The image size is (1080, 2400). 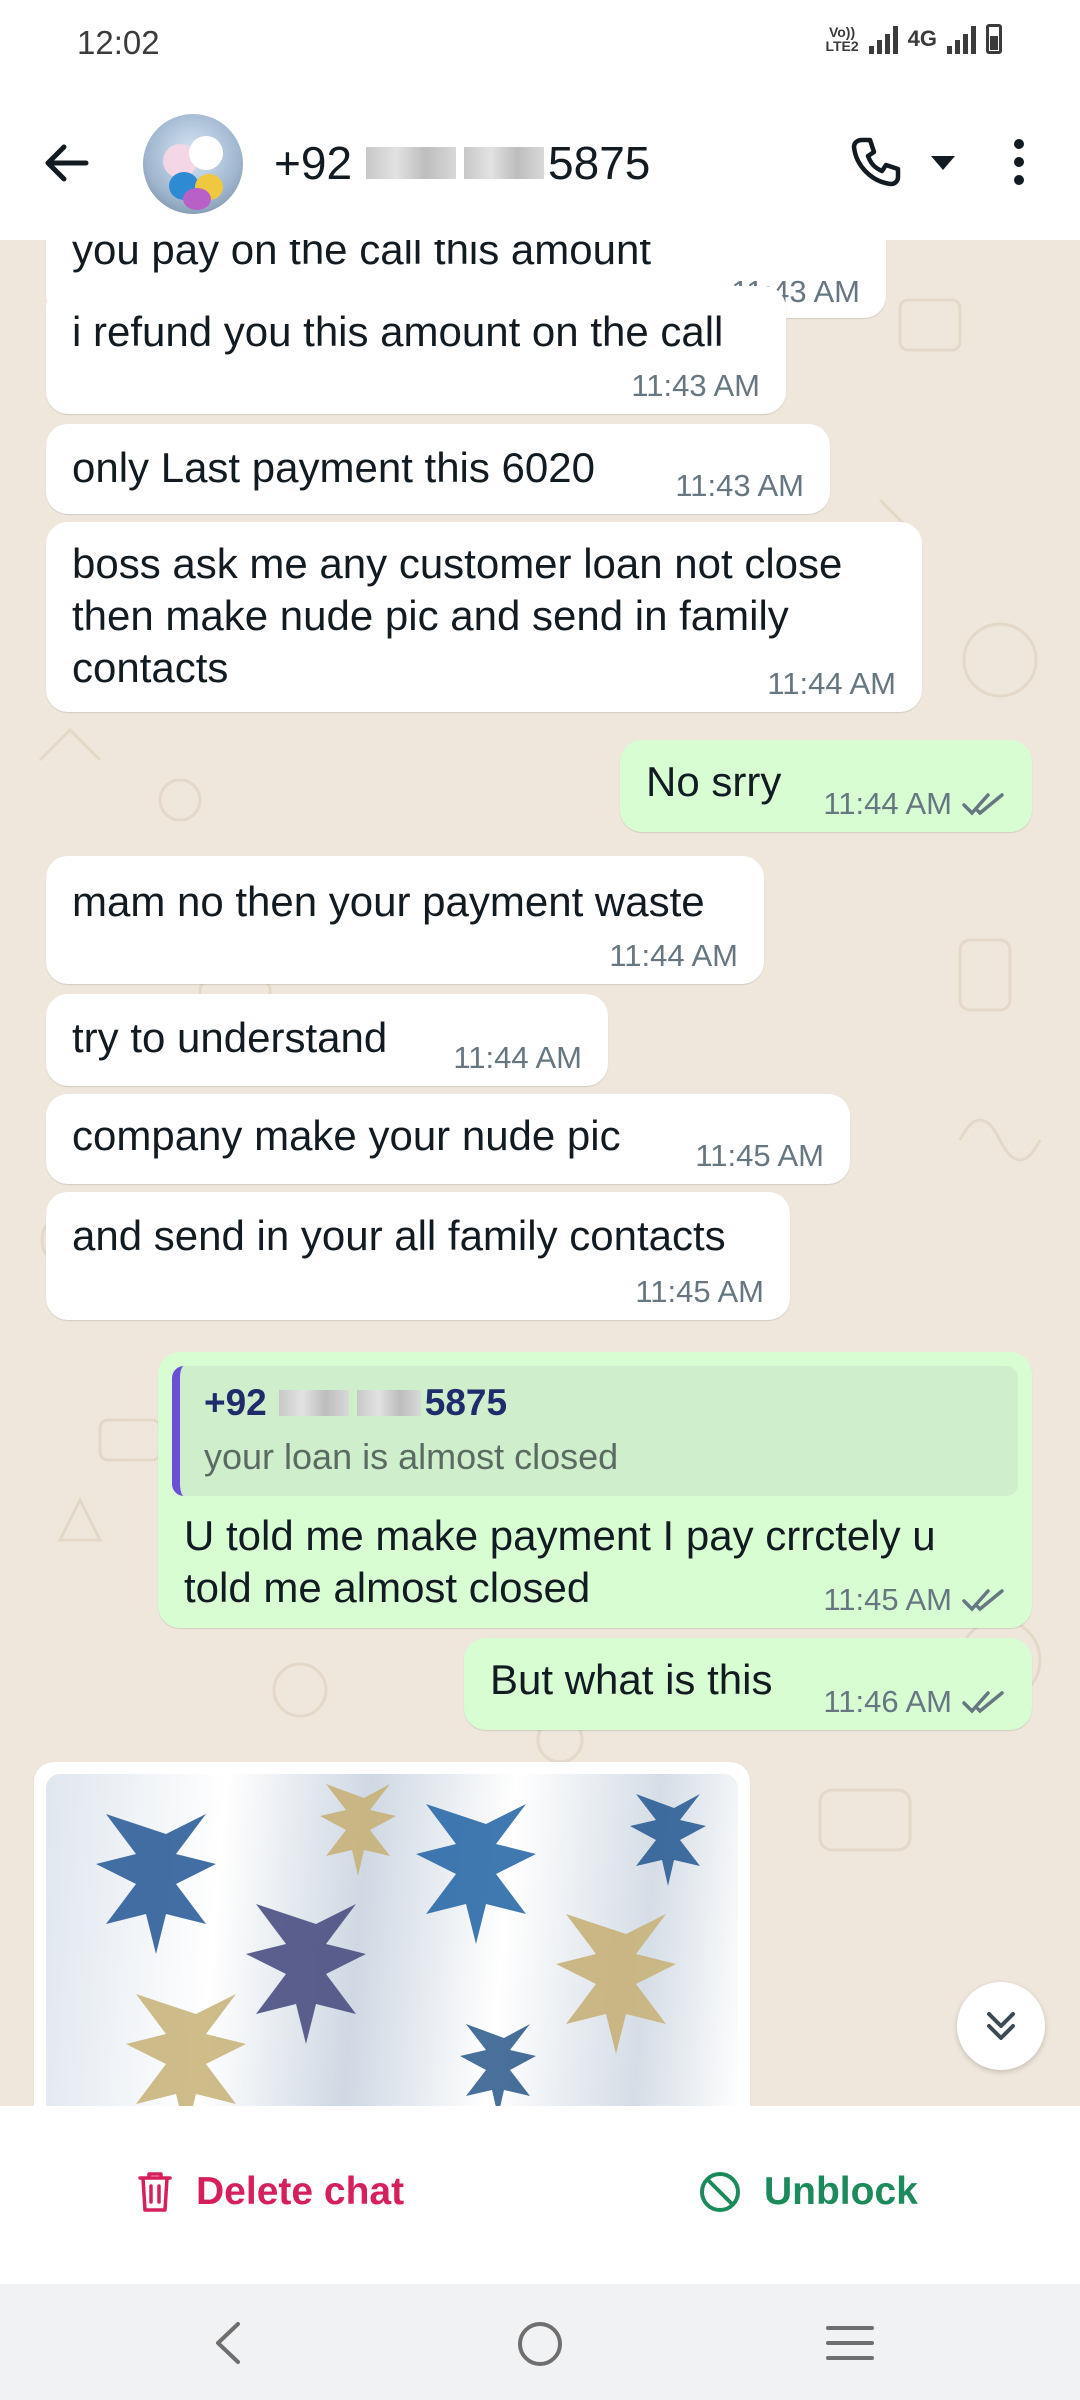 What do you see at coordinates (595, 1431) in the screenshot?
I see `quoted-message: +92 5875 your loan is almost closed` at bounding box center [595, 1431].